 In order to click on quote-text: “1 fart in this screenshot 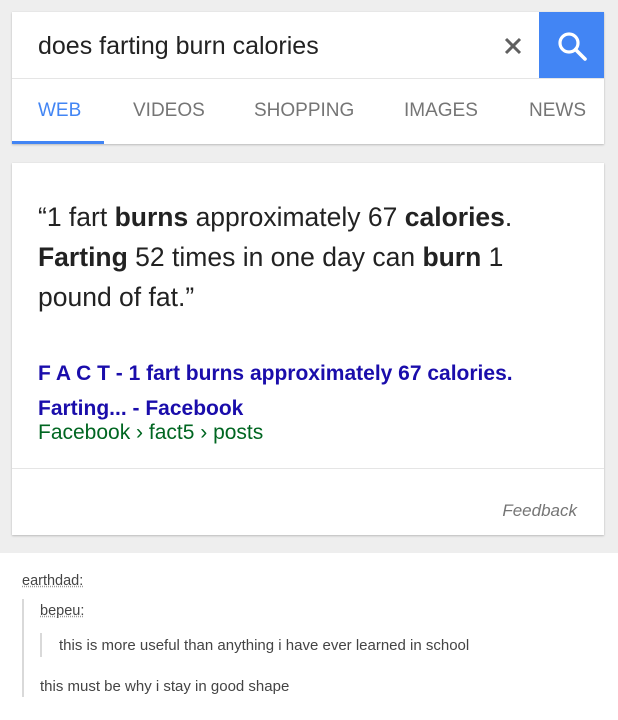, I will do `click(76, 217)`.